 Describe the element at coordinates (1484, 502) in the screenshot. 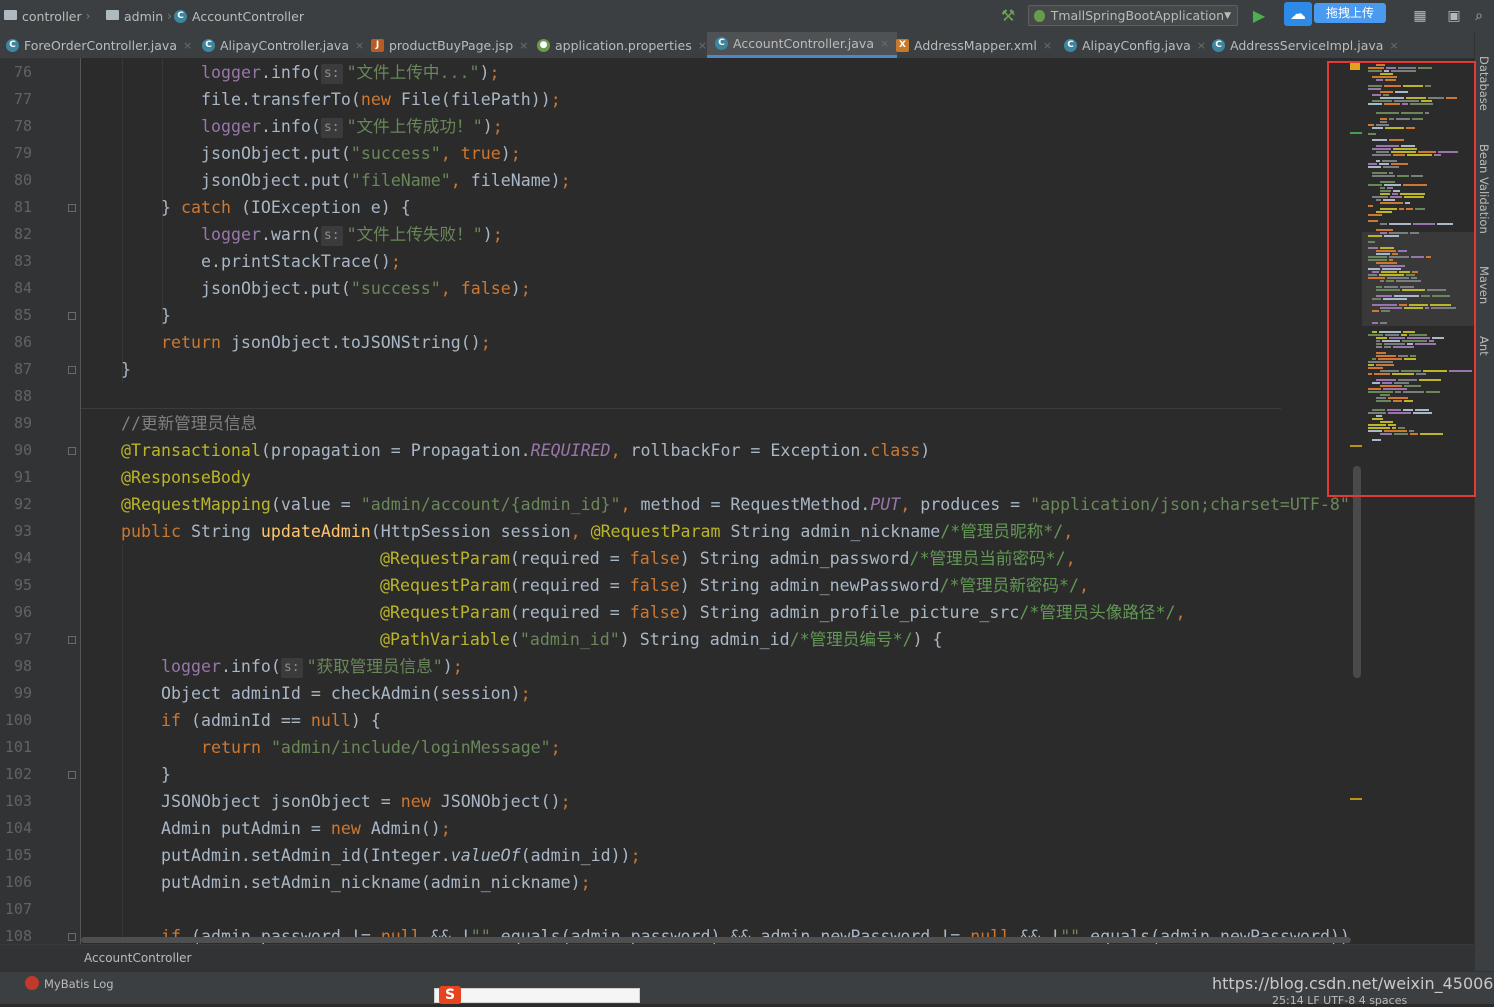

I see `right-tool-strip: Database Bean Validation Maven Ant` at that location.